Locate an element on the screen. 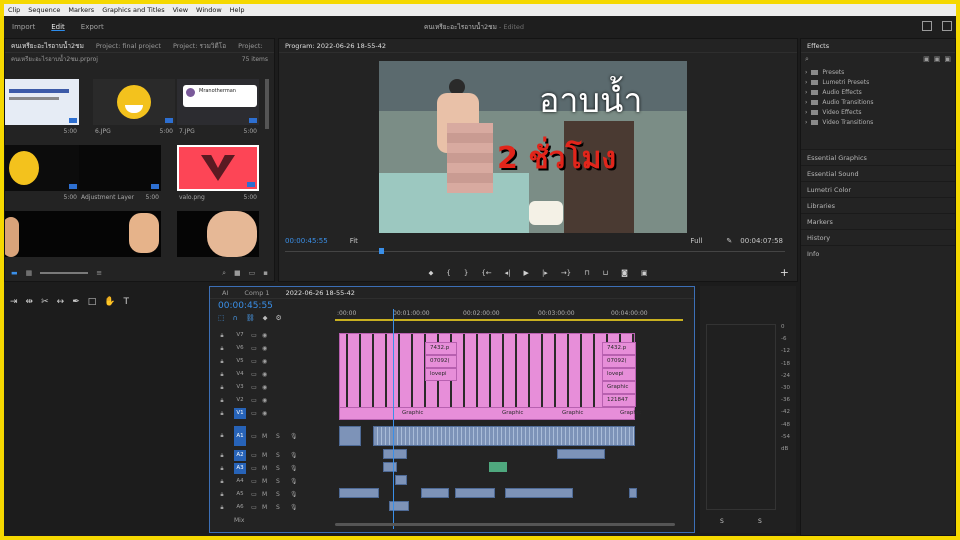 The image size is (960, 540). effects-folder: › Audio Effects is located at coordinates (878, 92).